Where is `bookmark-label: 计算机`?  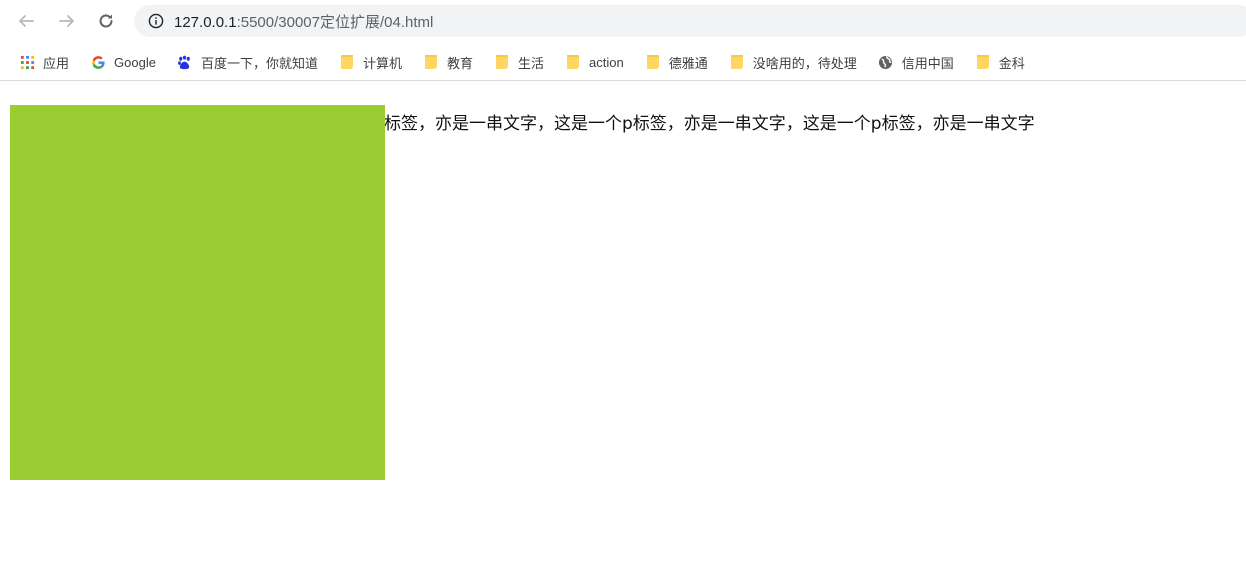
bookmark-label: 计算机 is located at coordinates (382, 63).